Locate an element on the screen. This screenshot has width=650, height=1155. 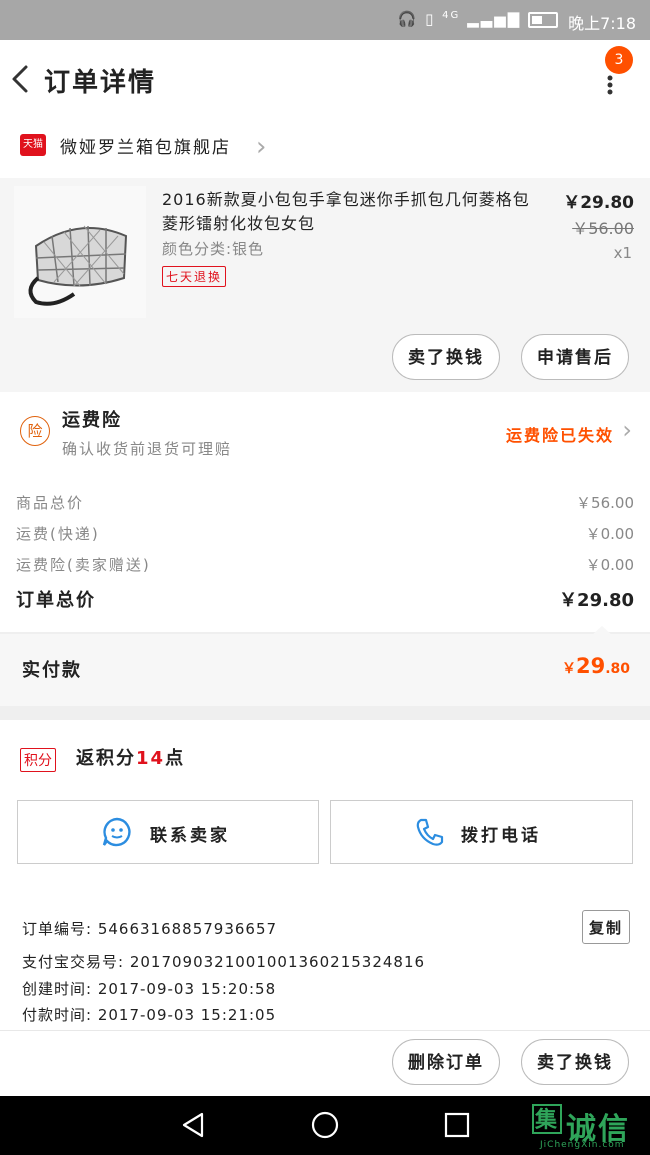
page-title: 订单详情 is located at coordinates (100, 83).